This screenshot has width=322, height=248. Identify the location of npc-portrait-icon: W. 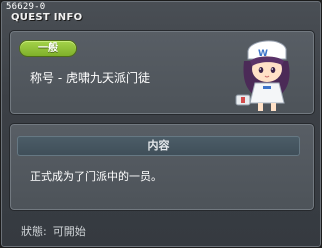
(262, 75).